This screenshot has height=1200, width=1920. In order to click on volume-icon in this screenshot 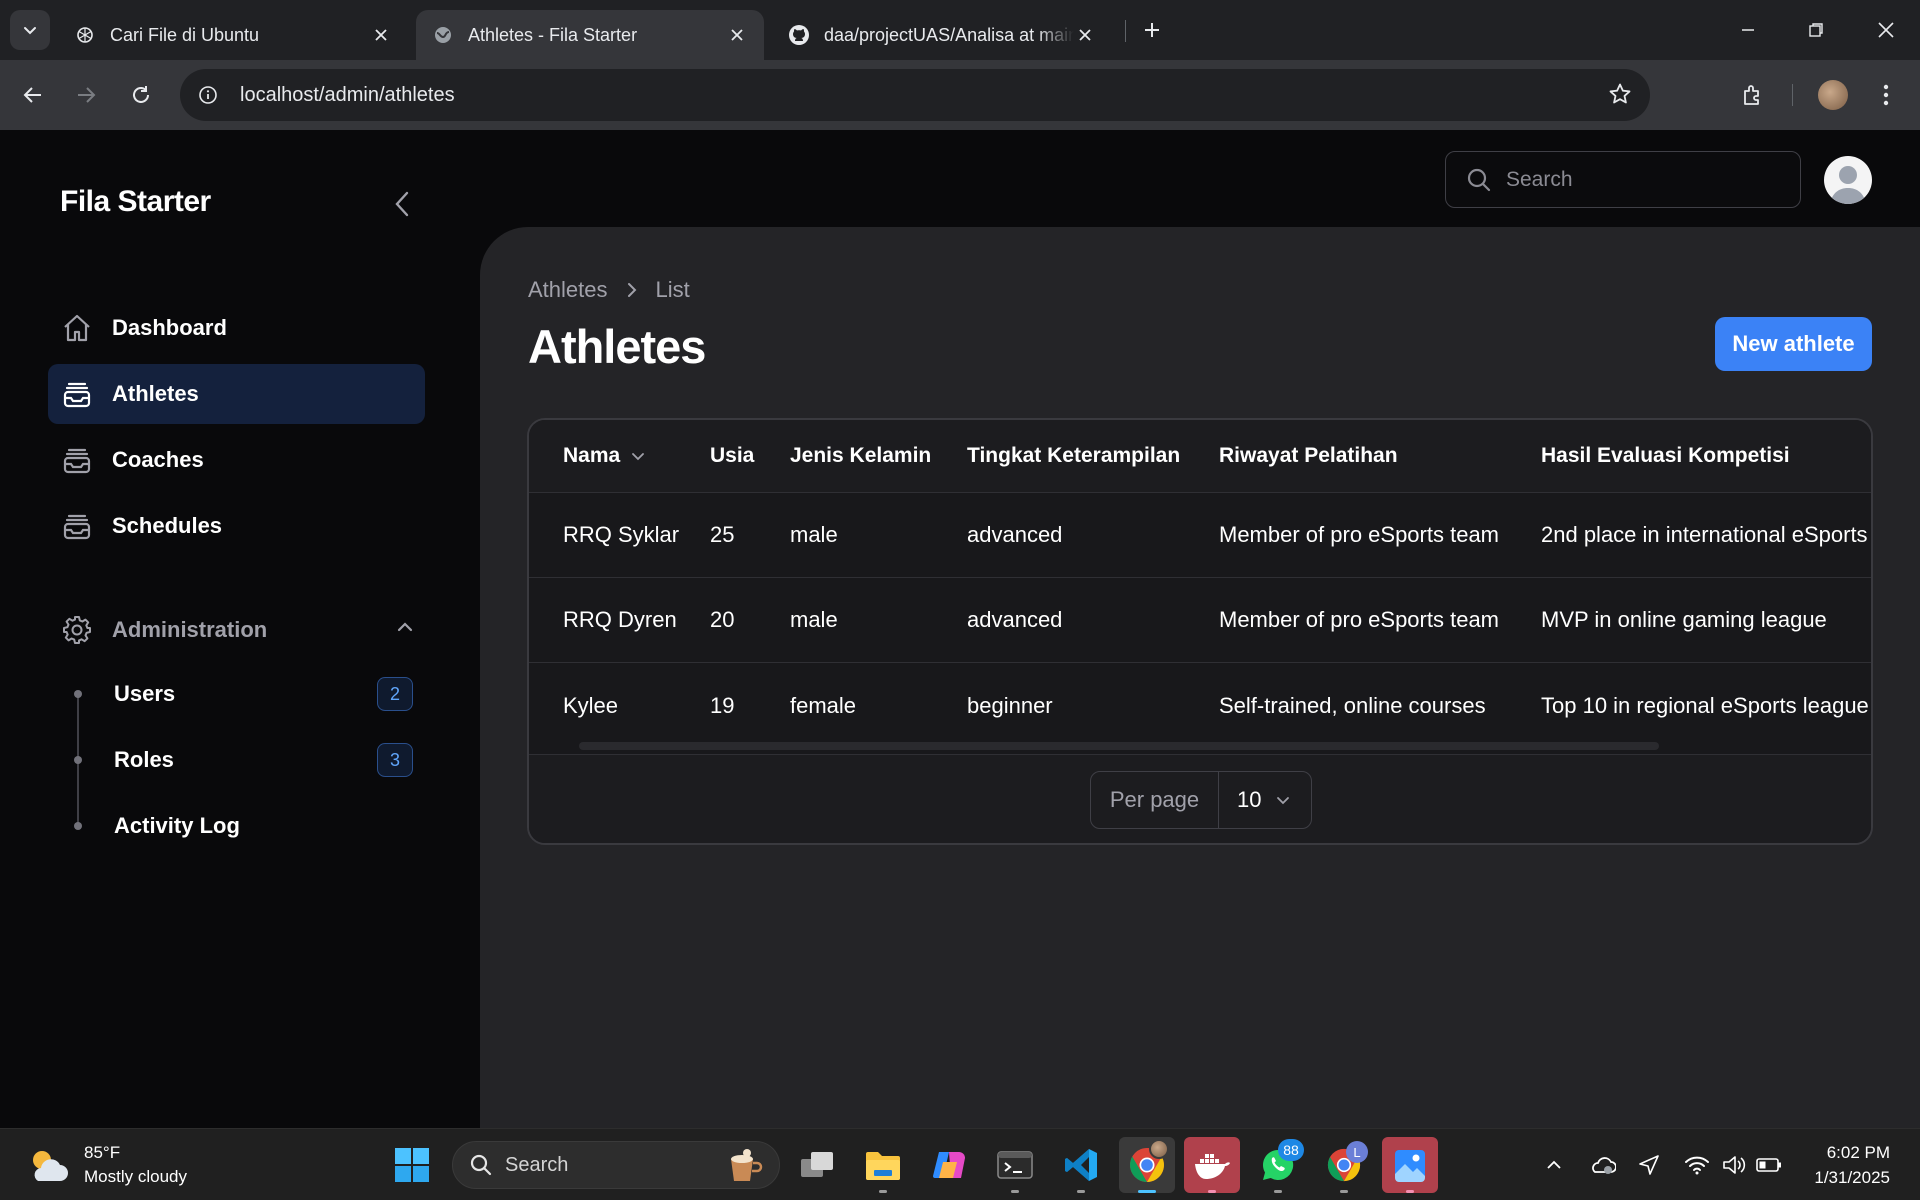, I will do `click(1734, 1165)`.